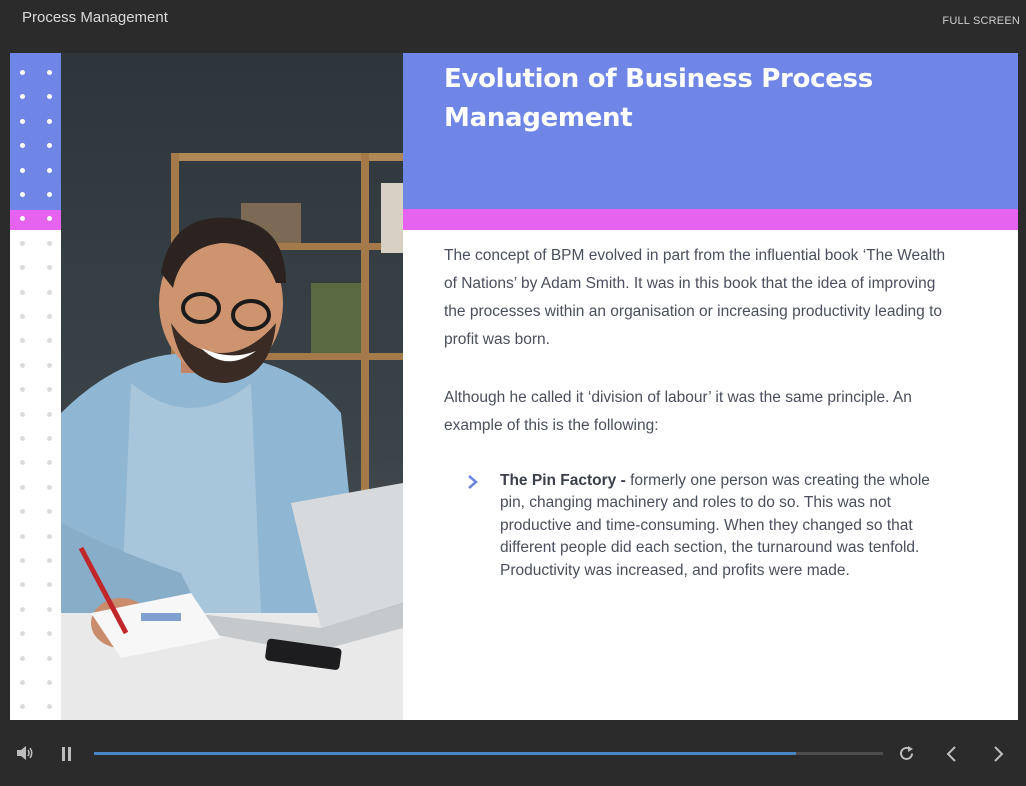 The height and width of the screenshot is (786, 1026). I want to click on next-icon, so click(999, 754).